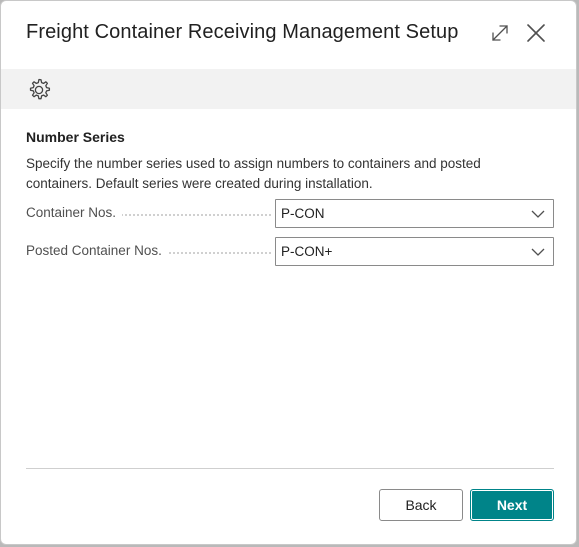  I want to click on next-button: Next, so click(512, 505).